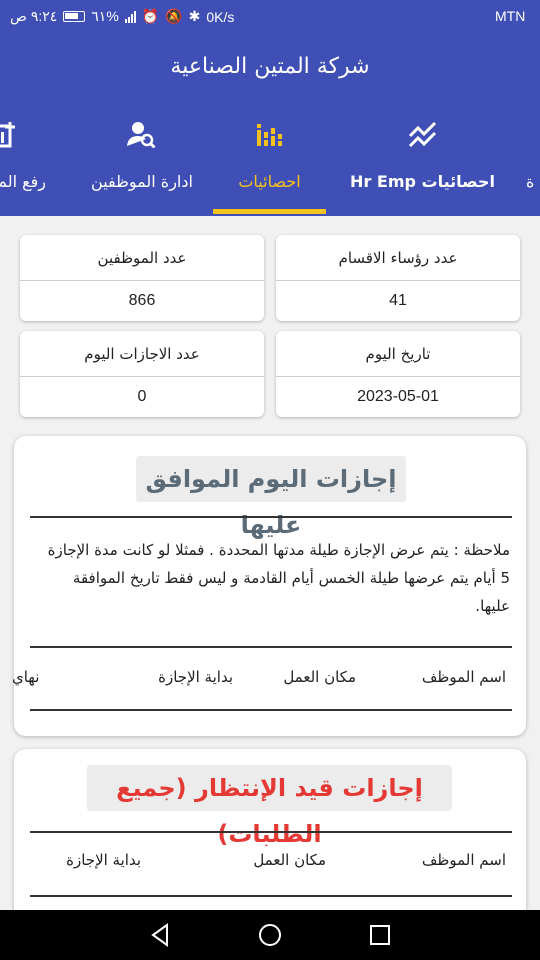 Image resolution: width=540 pixels, height=960 pixels. I want to click on home-icon, so click(270, 935).